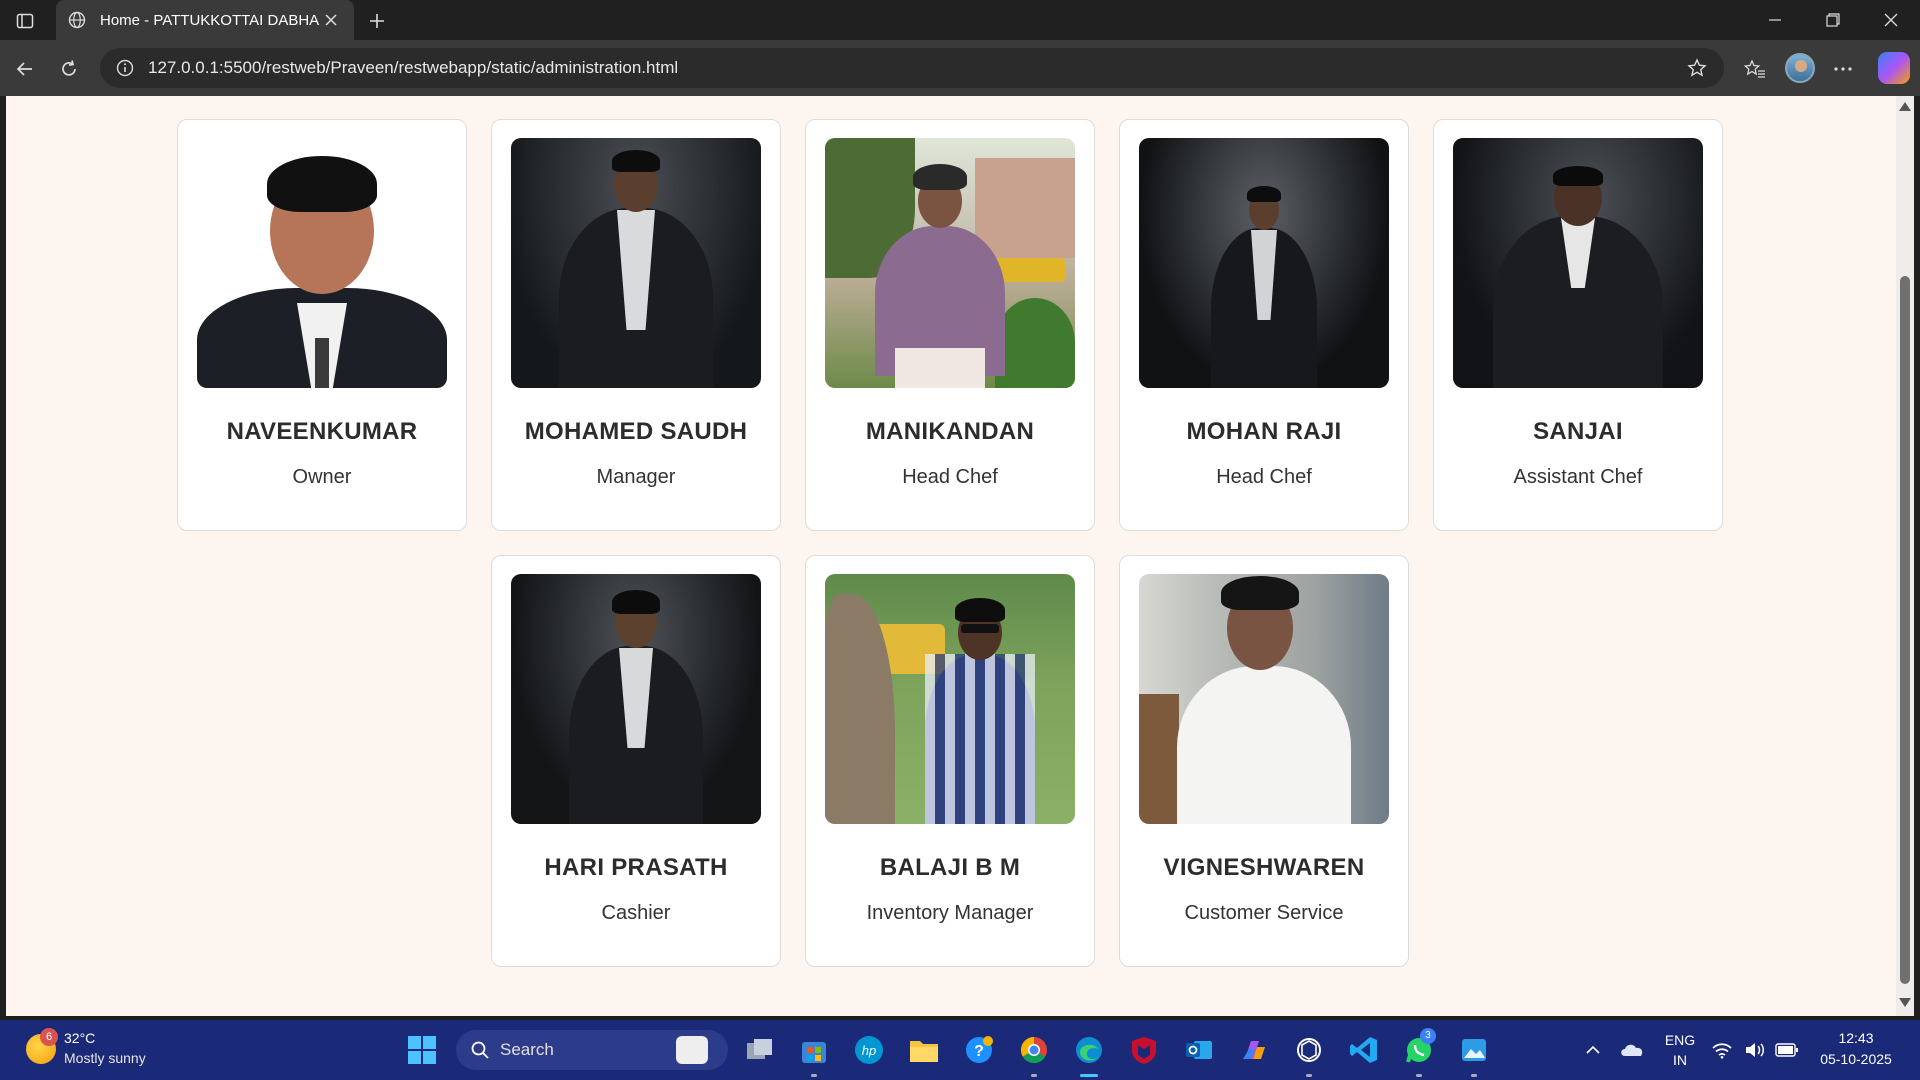 This screenshot has height=1080, width=1920. Describe the element at coordinates (1680, 1060) in the screenshot. I see `region-indicator: IN` at that location.